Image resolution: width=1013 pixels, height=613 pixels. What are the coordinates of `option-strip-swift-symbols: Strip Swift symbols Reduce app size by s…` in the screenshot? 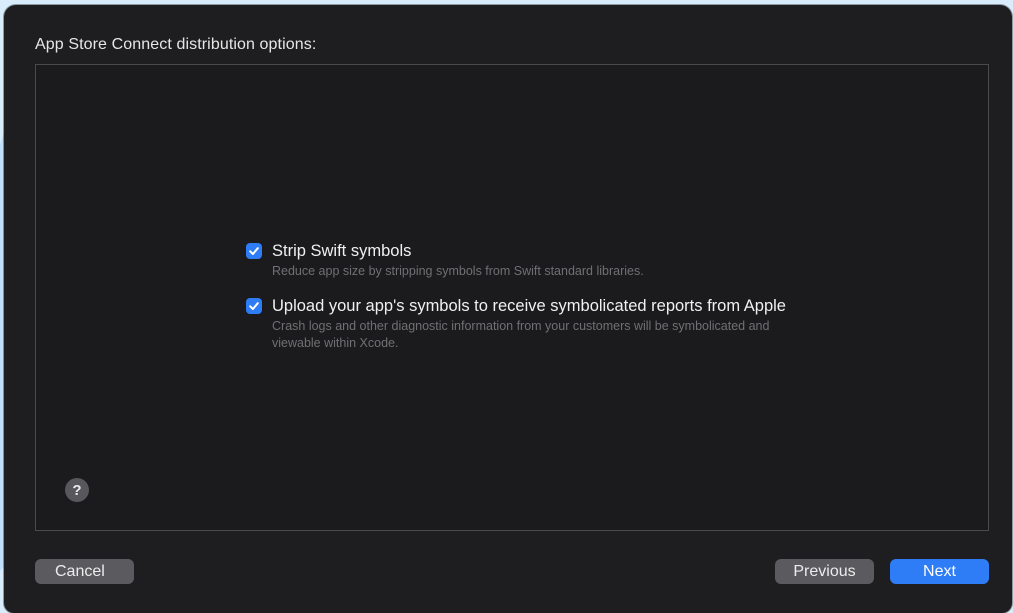 It's located at (445, 260).